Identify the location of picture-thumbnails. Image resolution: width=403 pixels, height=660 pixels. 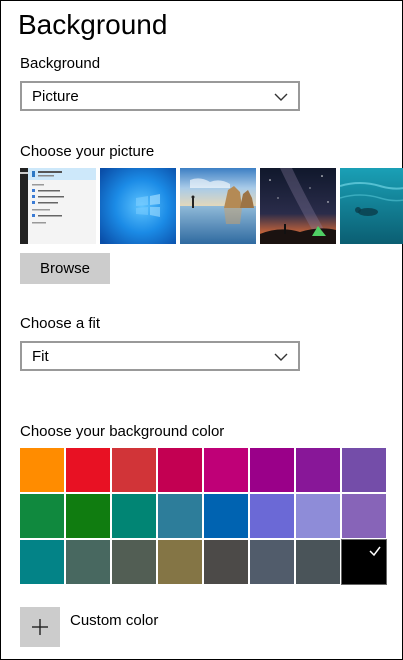
(211, 206).